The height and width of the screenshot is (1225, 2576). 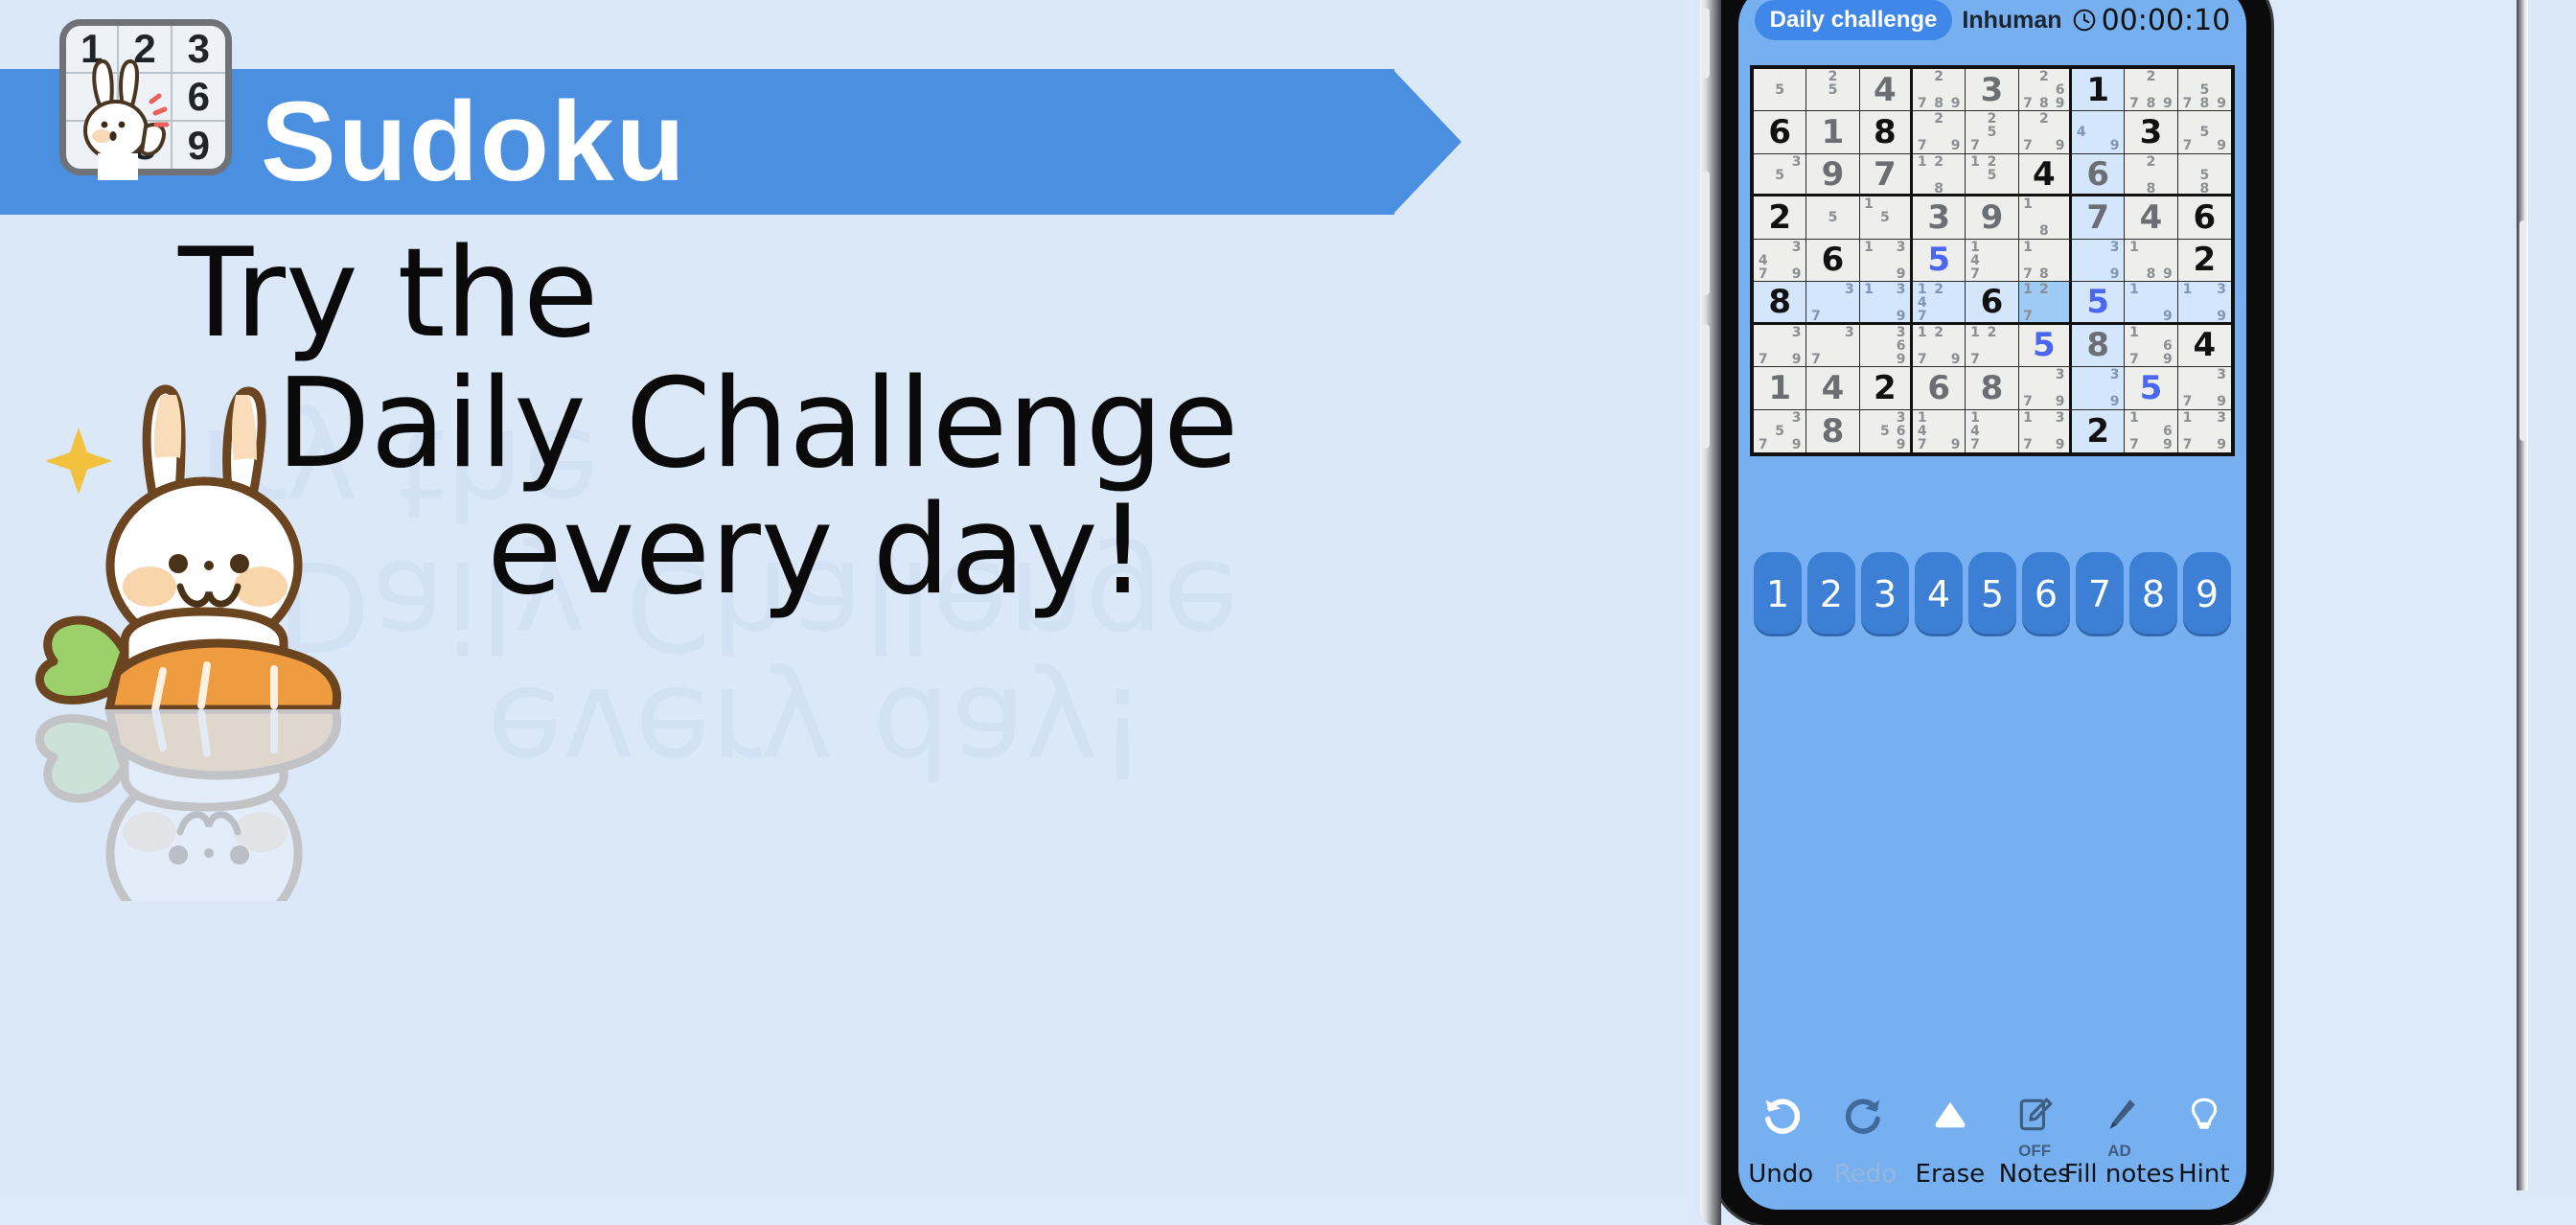 What do you see at coordinates (1780, 261) in the screenshot?
I see `sudoku-cell: 003400709` at bounding box center [1780, 261].